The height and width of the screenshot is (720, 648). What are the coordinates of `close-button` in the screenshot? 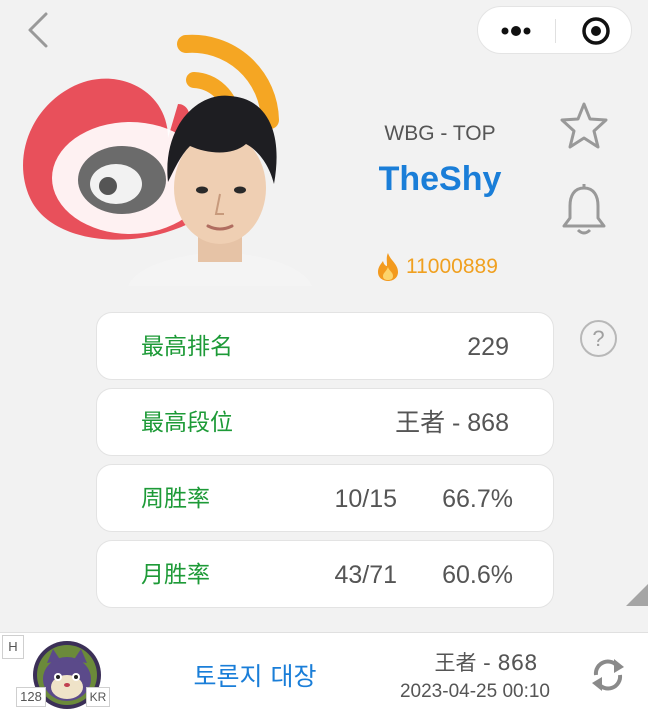 It's located at (594, 31).